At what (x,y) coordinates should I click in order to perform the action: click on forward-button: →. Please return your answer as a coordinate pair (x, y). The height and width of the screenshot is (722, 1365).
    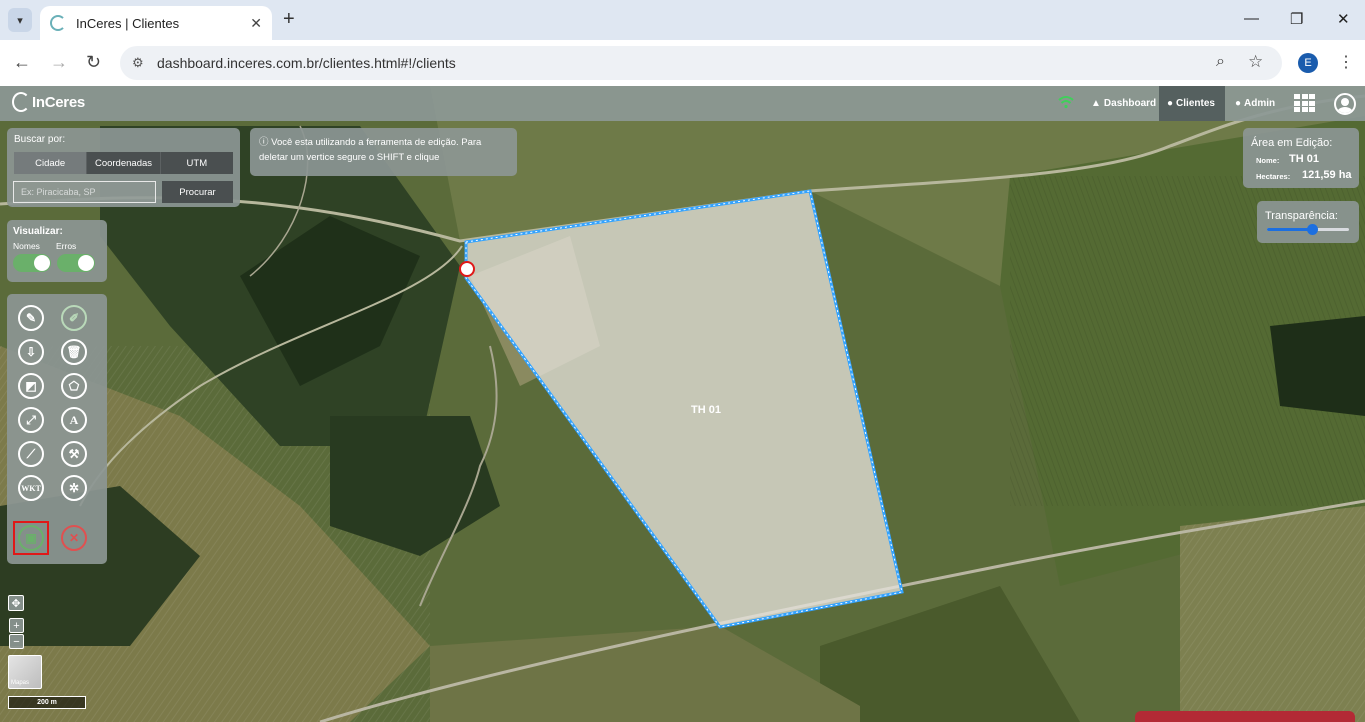
    Looking at the image, I should click on (59, 62).